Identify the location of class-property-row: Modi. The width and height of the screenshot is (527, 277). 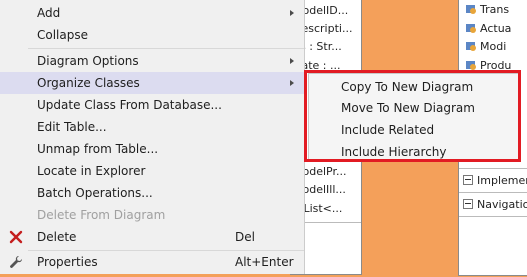
(485, 47).